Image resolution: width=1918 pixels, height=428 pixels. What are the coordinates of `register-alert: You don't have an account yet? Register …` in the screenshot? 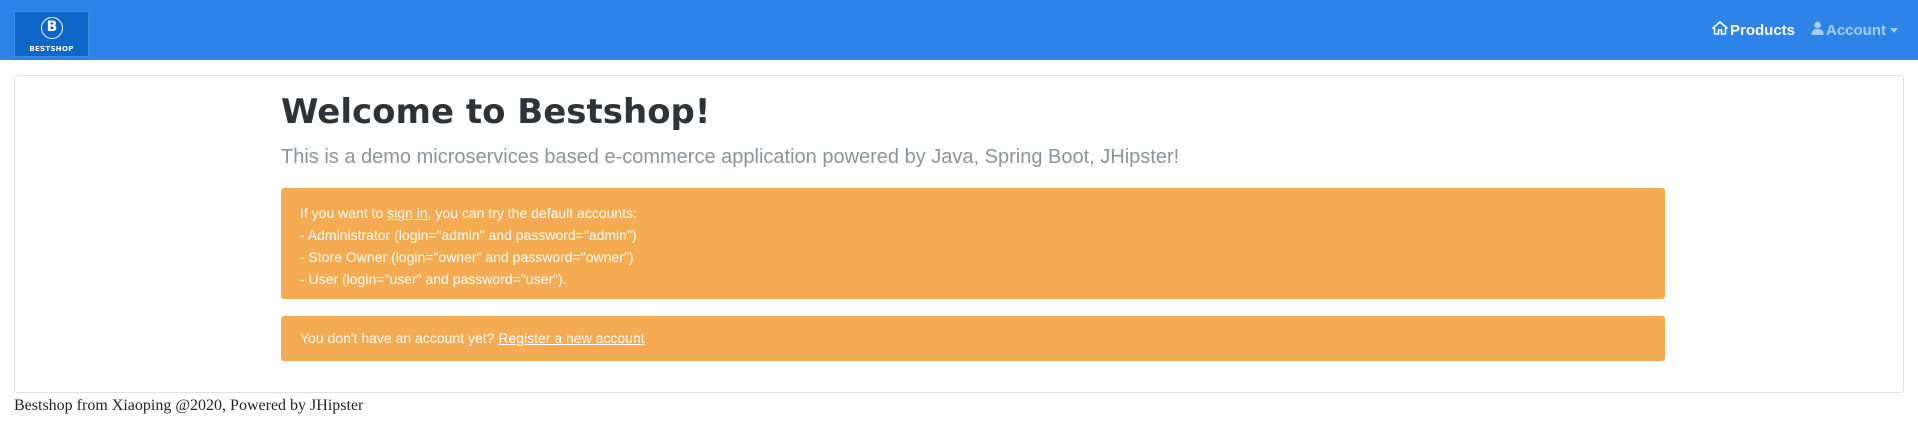 It's located at (973, 338).